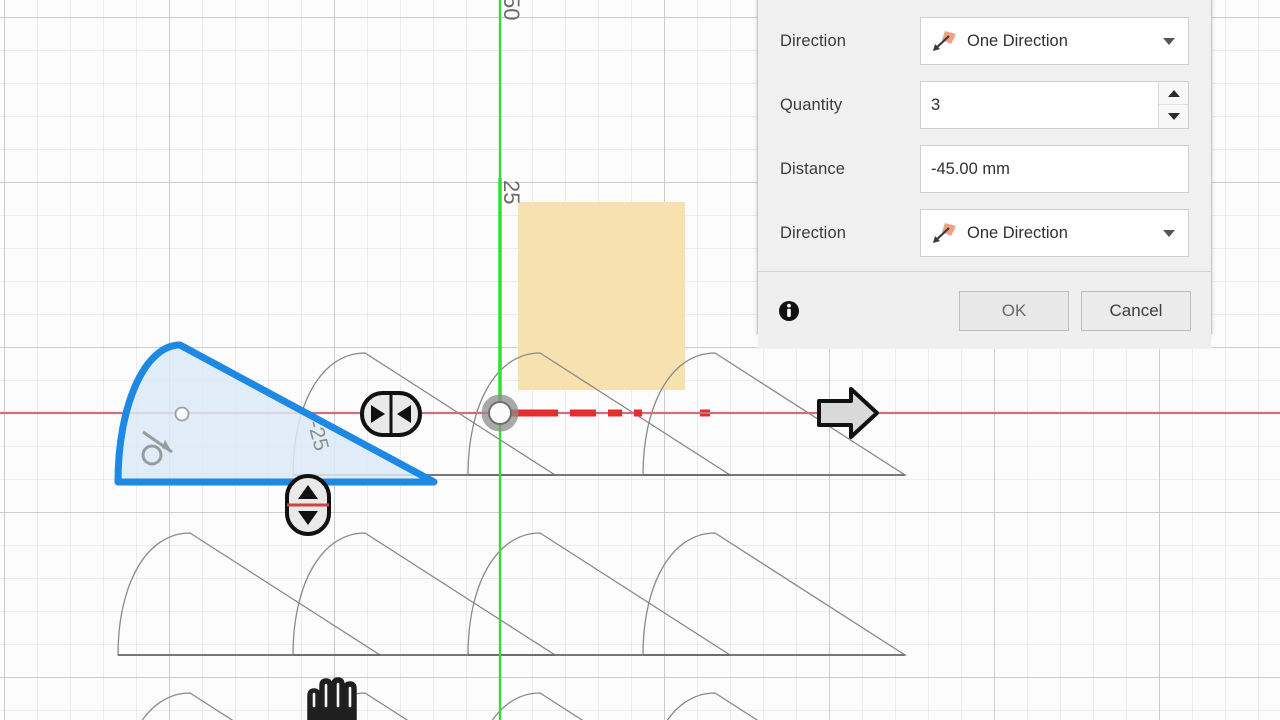 The image size is (1280, 720). What do you see at coordinates (812, 168) in the screenshot?
I see `distance-label: Distance` at bounding box center [812, 168].